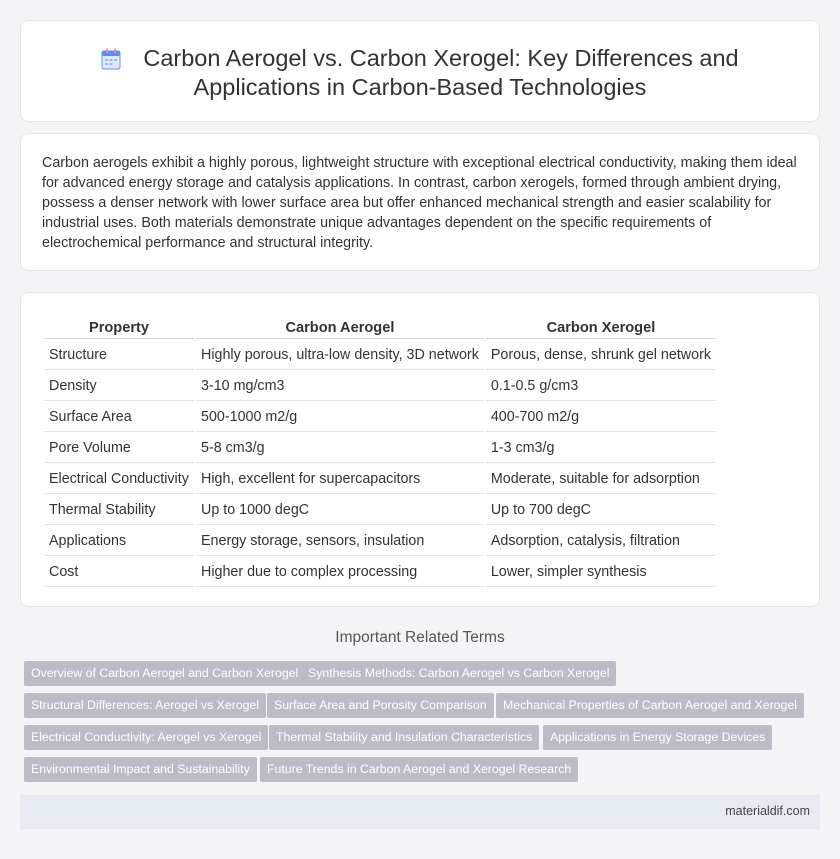 The height and width of the screenshot is (859, 840). Describe the element at coordinates (600, 355) in the screenshot. I see `row-xerogel-value: Porous, dense, shrunk gel network` at that location.